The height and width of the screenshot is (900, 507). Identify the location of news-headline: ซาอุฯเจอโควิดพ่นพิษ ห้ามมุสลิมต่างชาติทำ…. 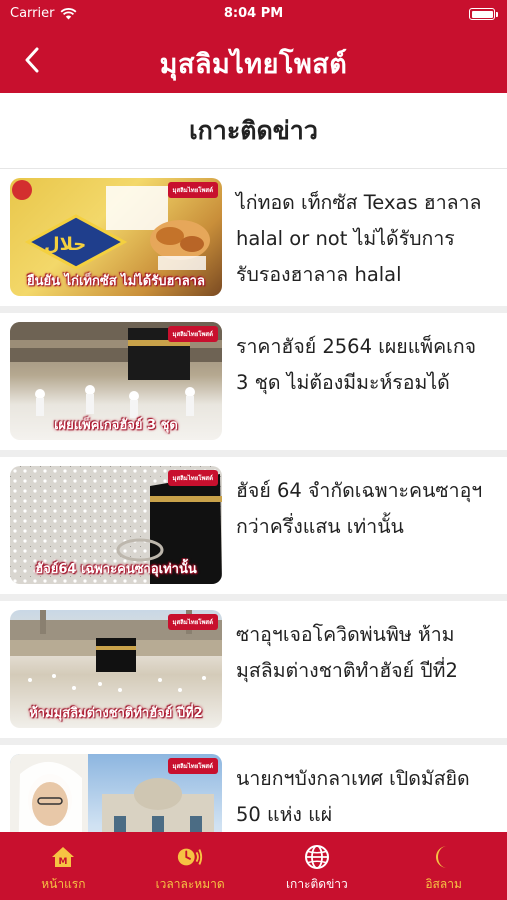
(347, 652).